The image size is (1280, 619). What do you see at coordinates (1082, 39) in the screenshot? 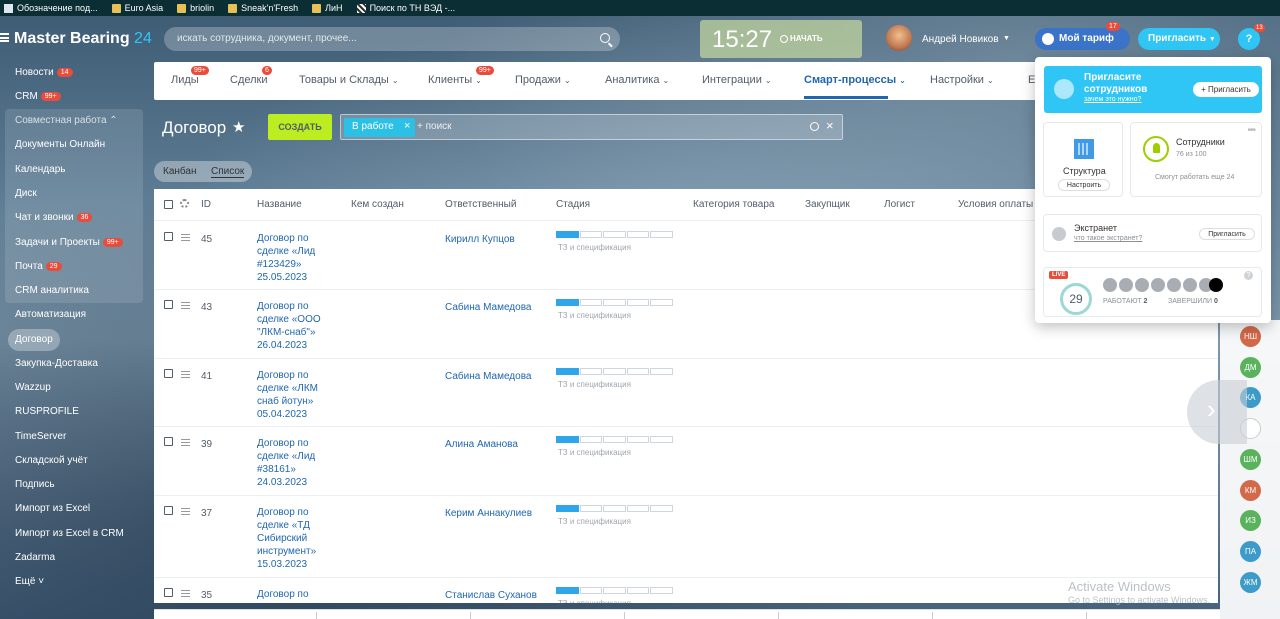
I see `tariff-button: Мой тариф` at bounding box center [1082, 39].